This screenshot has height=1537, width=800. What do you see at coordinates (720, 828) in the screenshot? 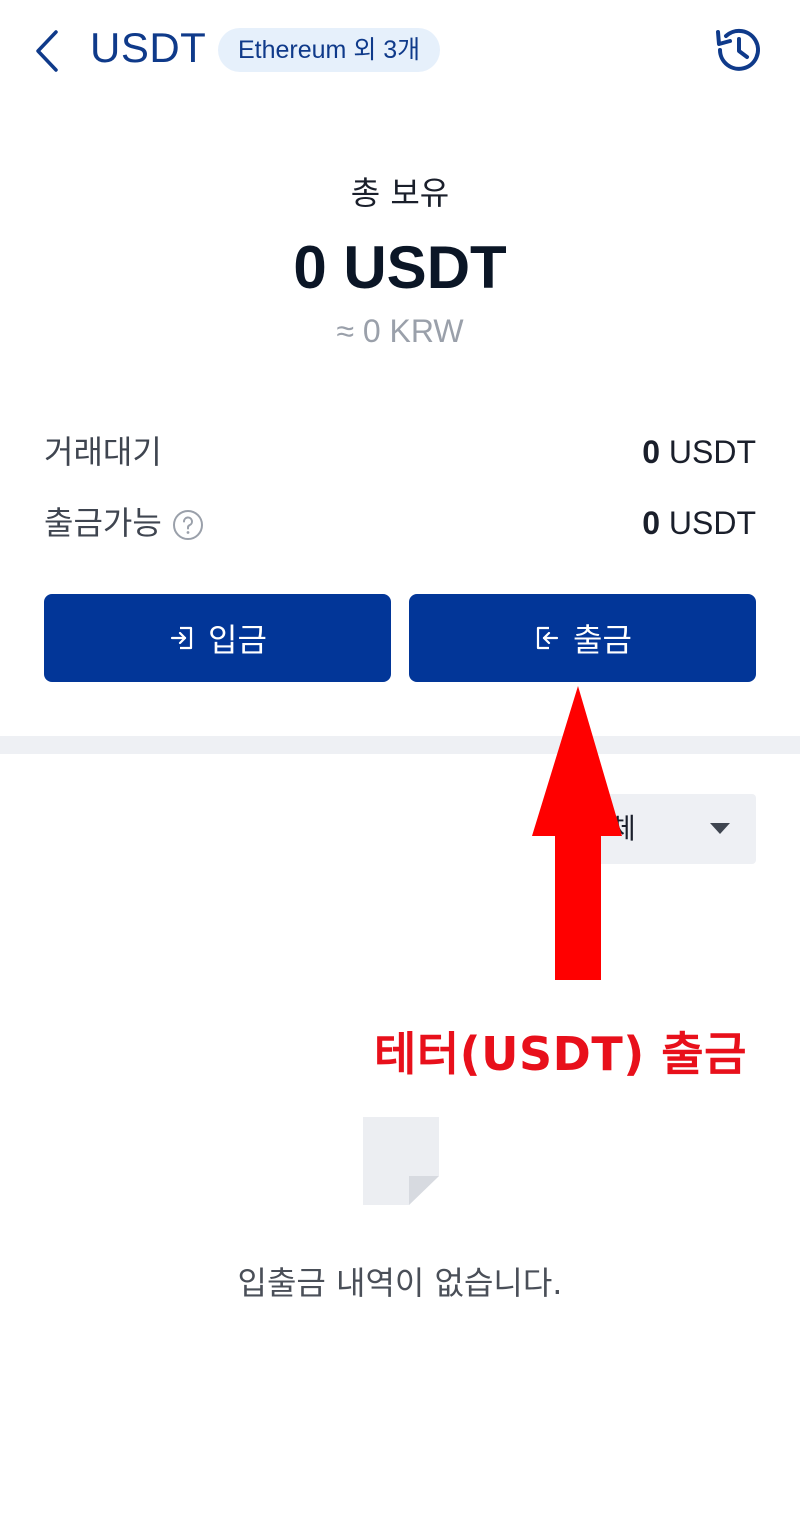
I see `caret-down-icon` at bounding box center [720, 828].